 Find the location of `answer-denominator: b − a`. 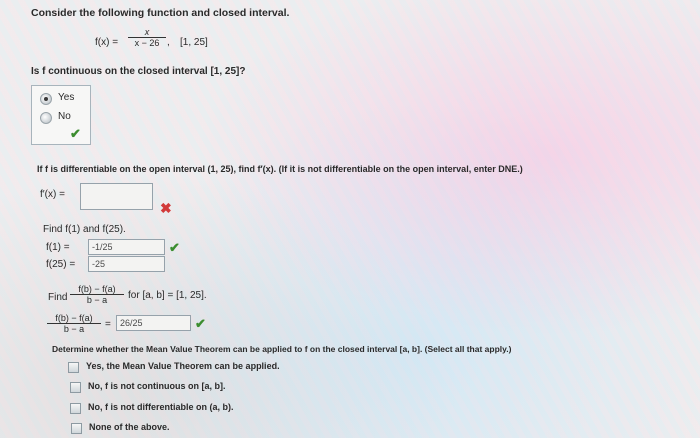

answer-denominator: b − a is located at coordinates (74, 329).